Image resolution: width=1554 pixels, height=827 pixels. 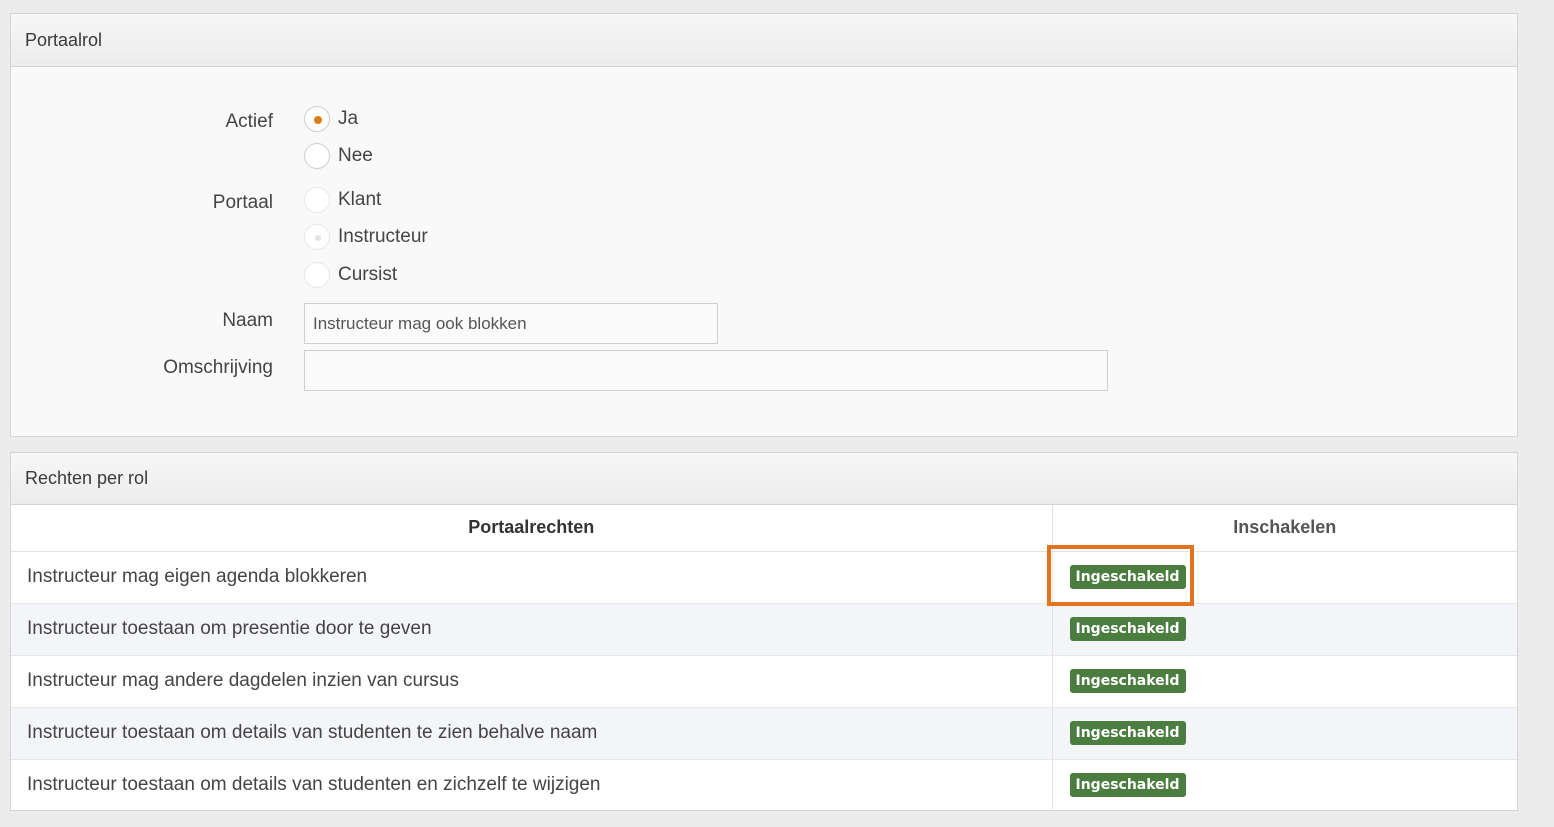 What do you see at coordinates (764, 40) in the screenshot?
I see `portaalrol-title: Portaalrol` at bounding box center [764, 40].